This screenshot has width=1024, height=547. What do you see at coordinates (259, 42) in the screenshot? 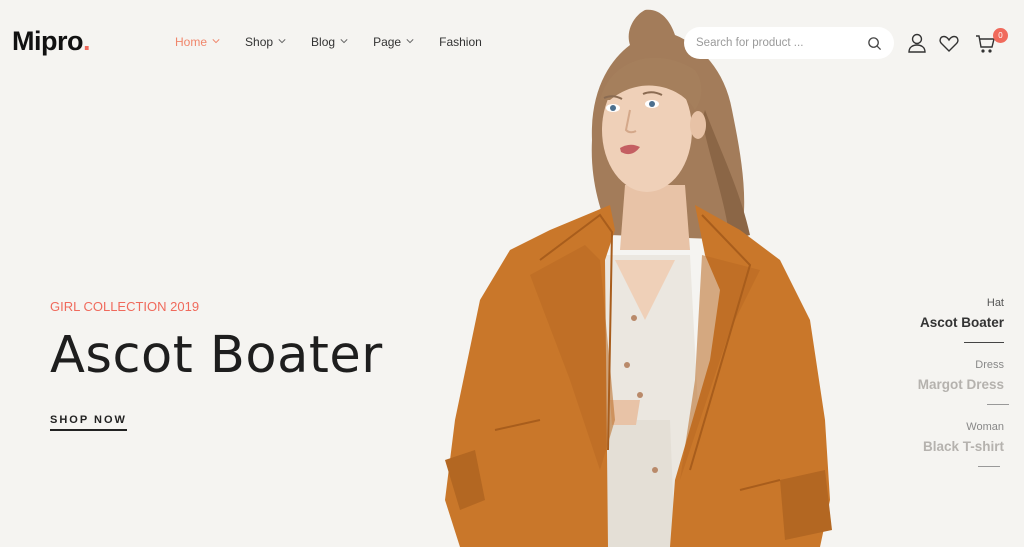
I see `nav-item-label: Shop` at bounding box center [259, 42].